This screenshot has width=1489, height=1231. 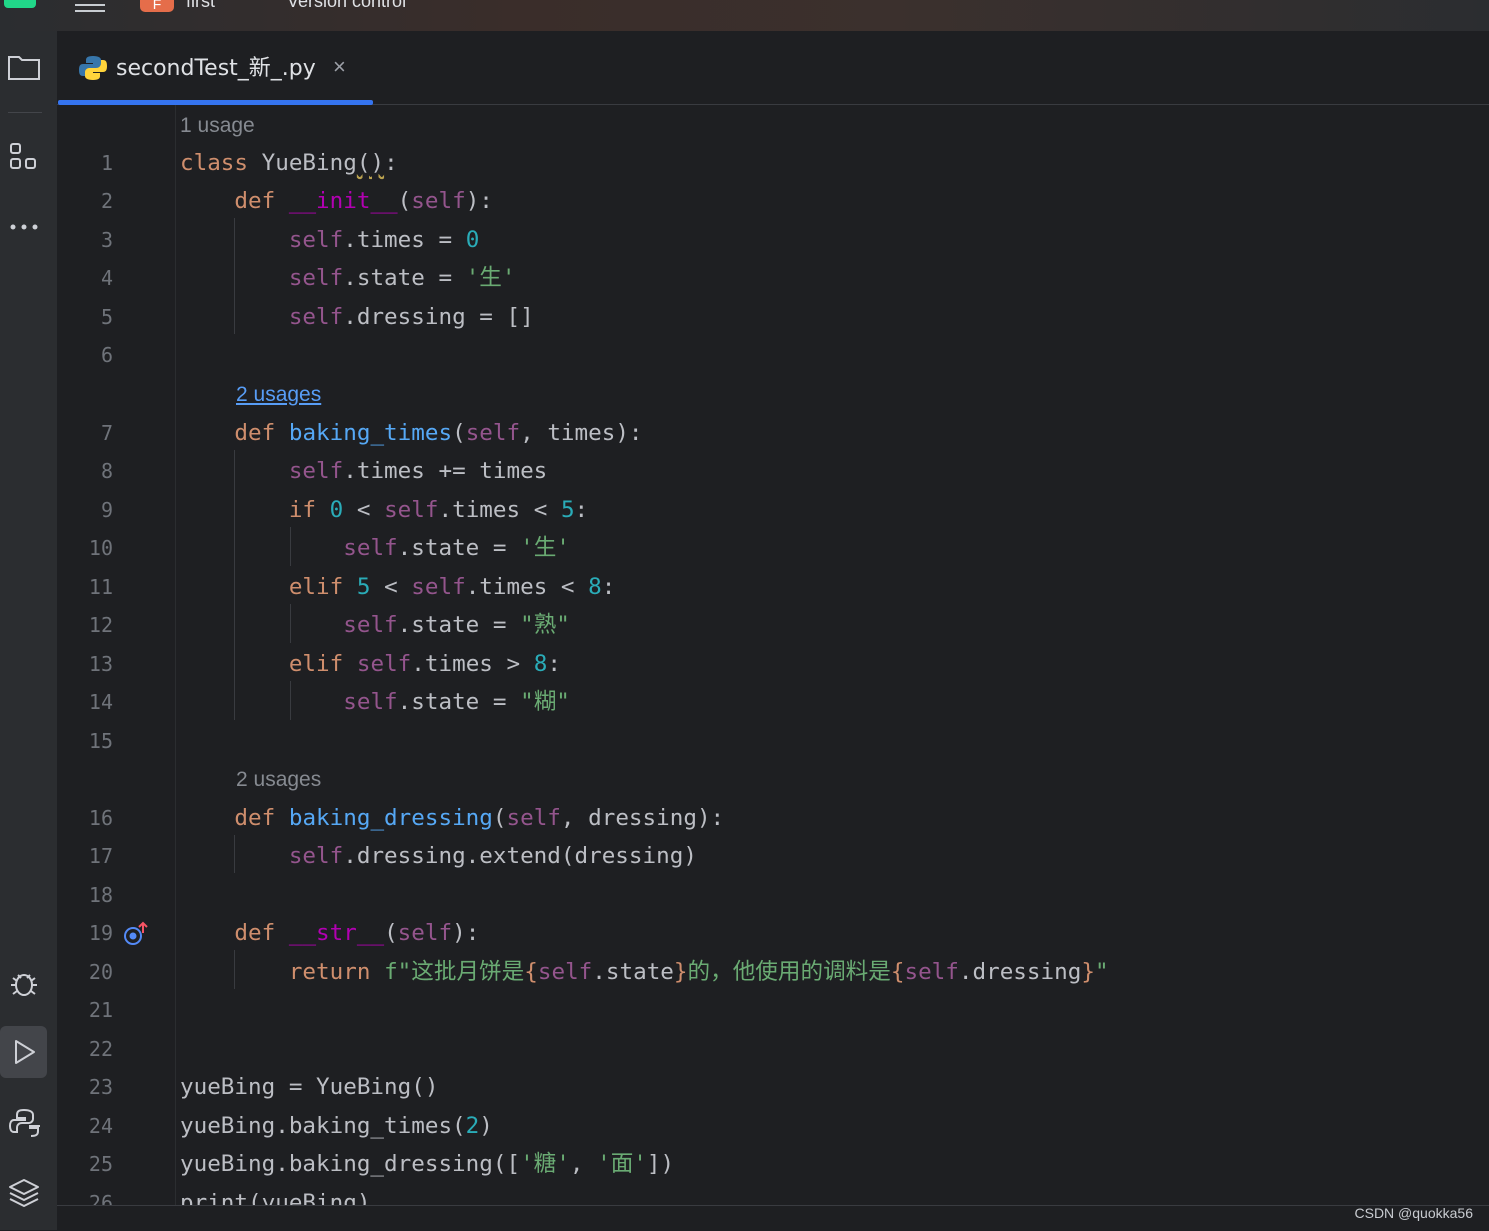 What do you see at coordinates (24, 1123) in the screenshot?
I see `python-console-icon` at bounding box center [24, 1123].